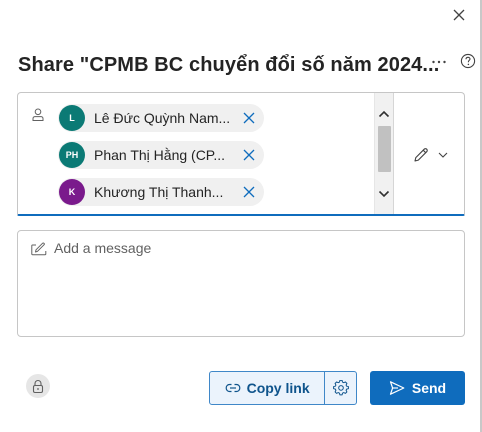  I want to click on send-label: Send, so click(429, 388).